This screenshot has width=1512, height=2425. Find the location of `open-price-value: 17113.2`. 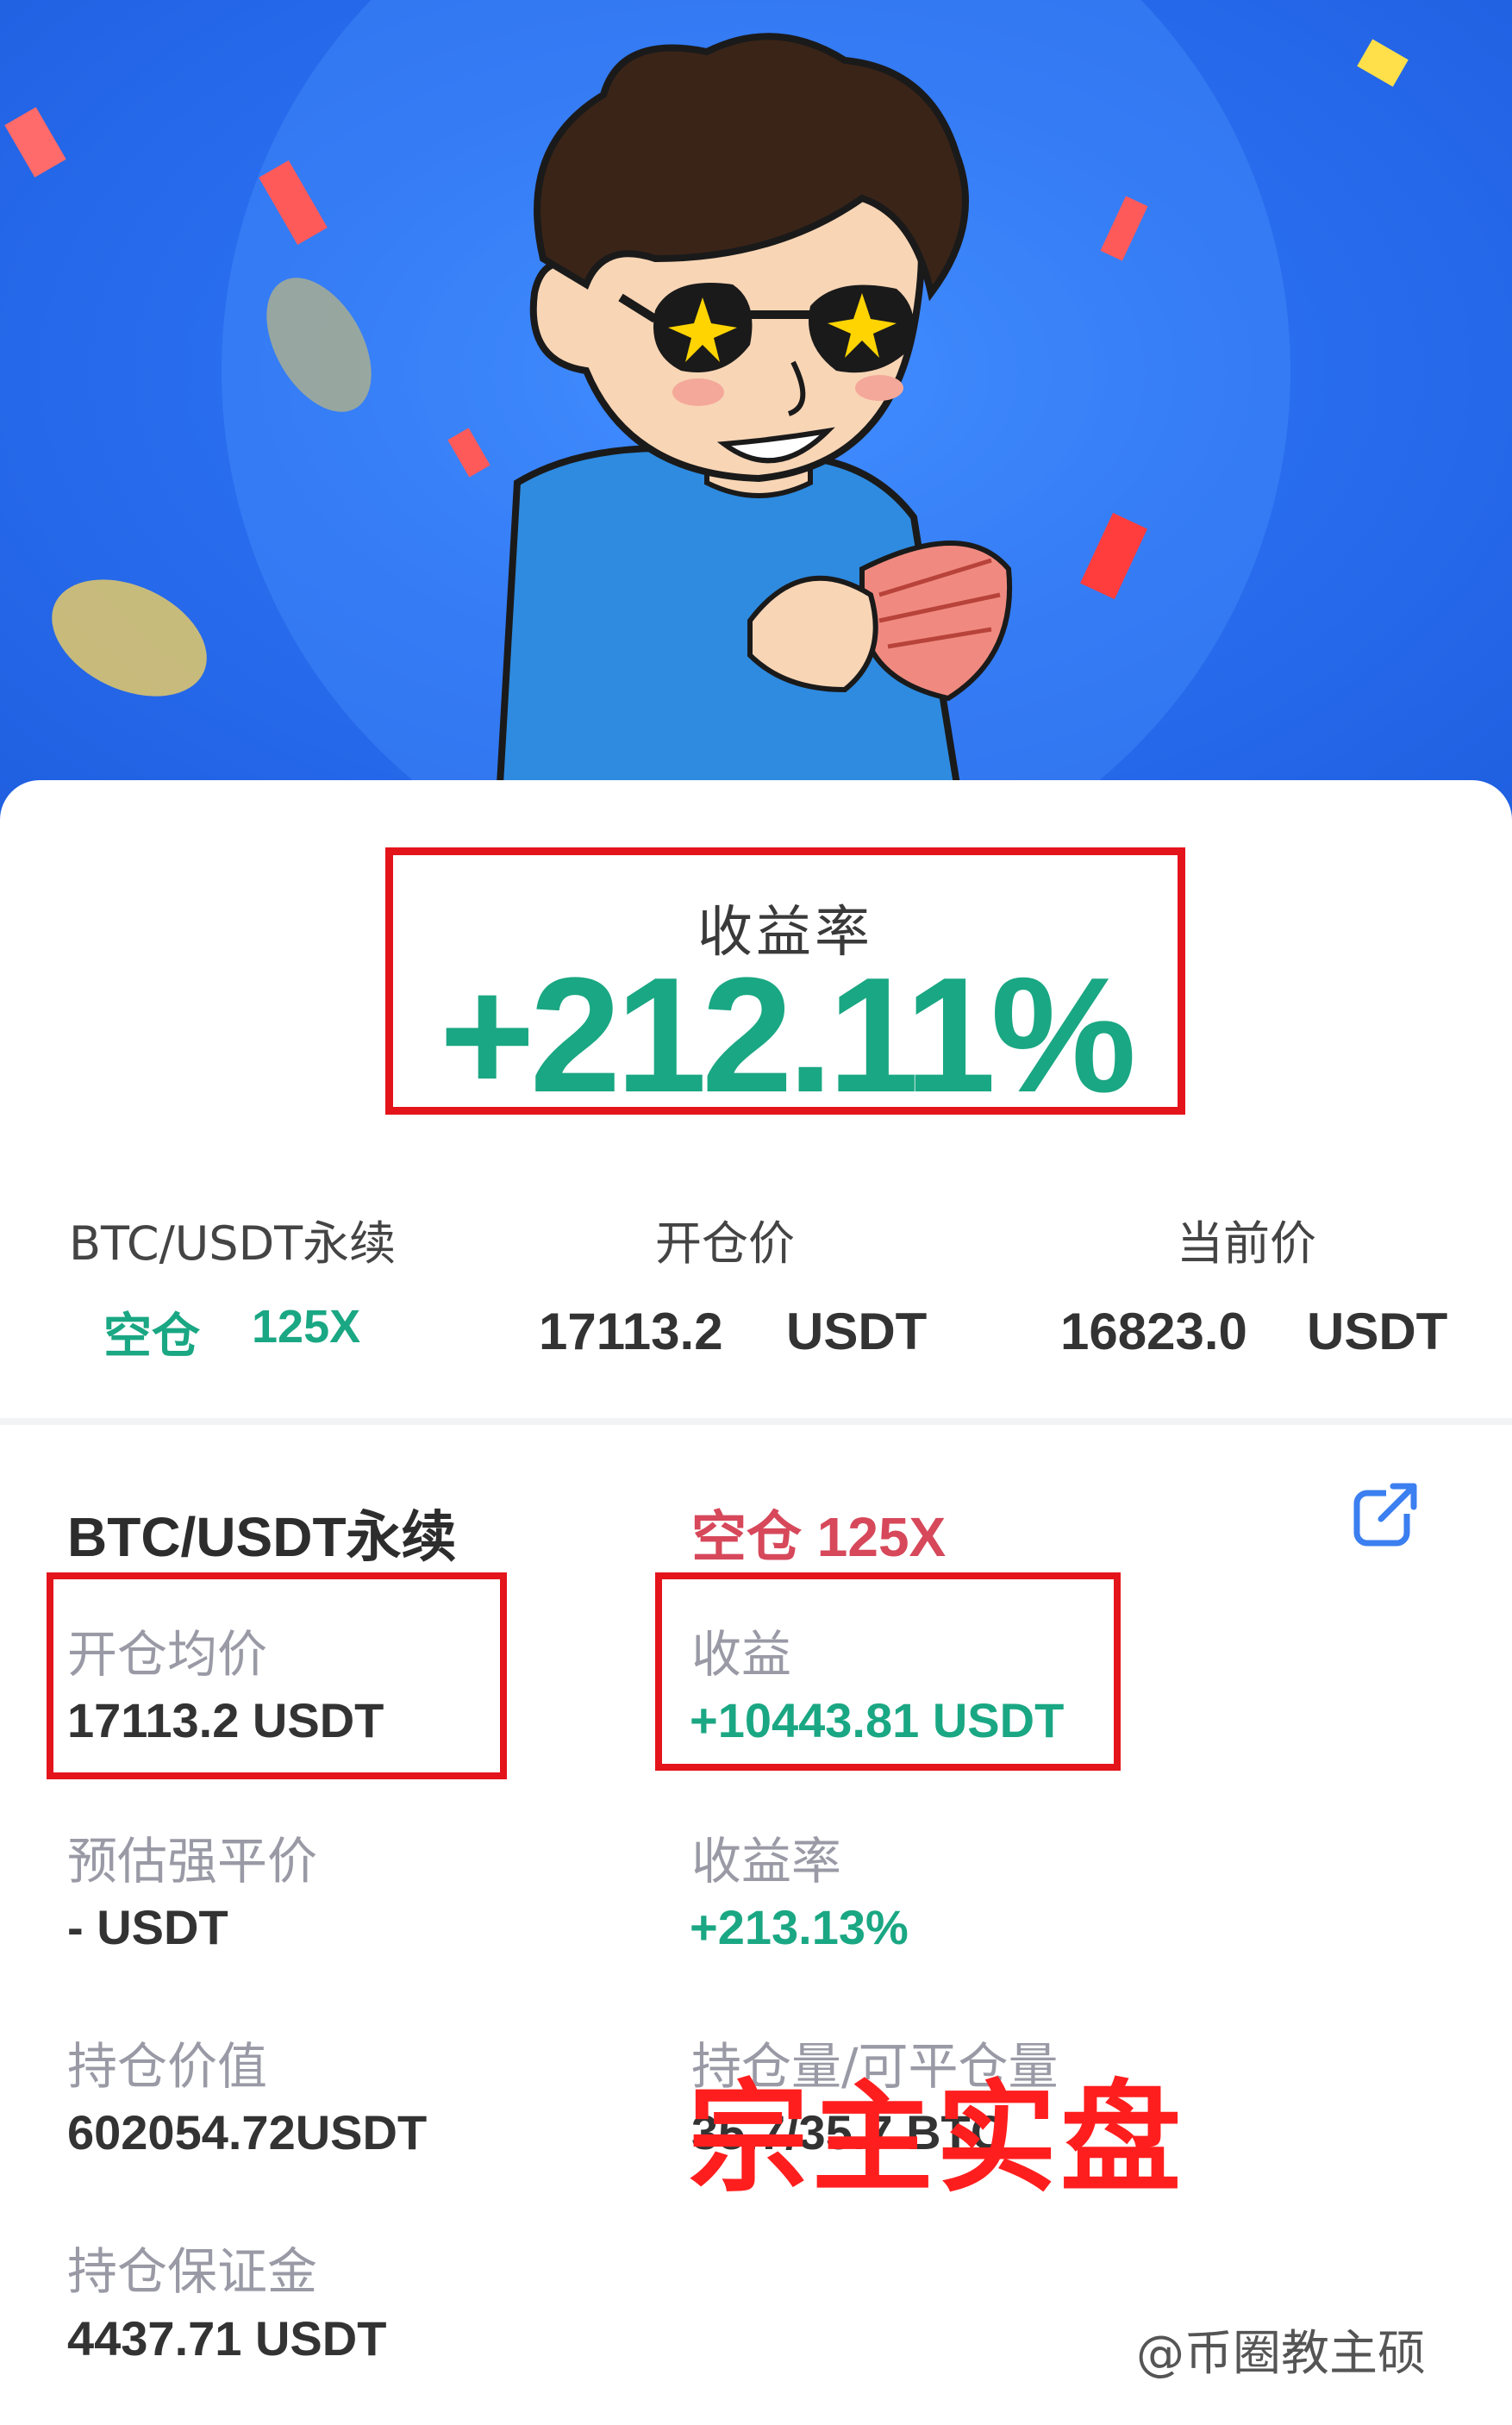

open-price-value: 17113.2 is located at coordinates (631, 1331).